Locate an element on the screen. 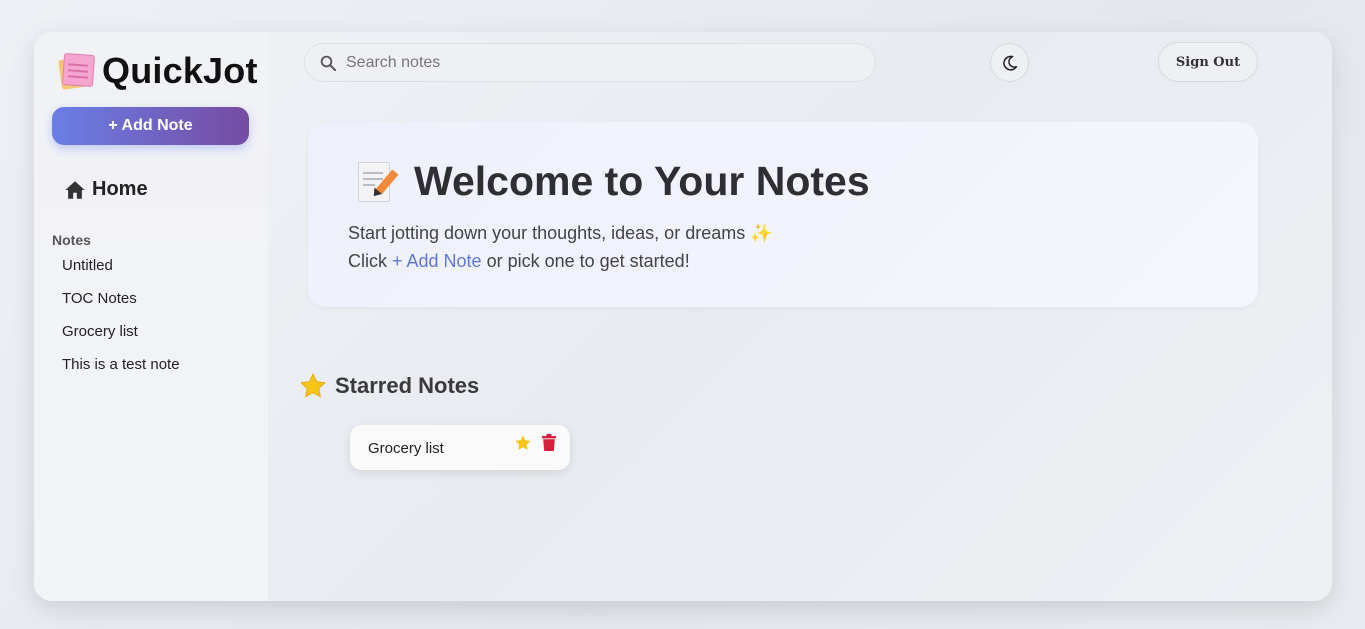  app-name: QuickJot is located at coordinates (180, 70).